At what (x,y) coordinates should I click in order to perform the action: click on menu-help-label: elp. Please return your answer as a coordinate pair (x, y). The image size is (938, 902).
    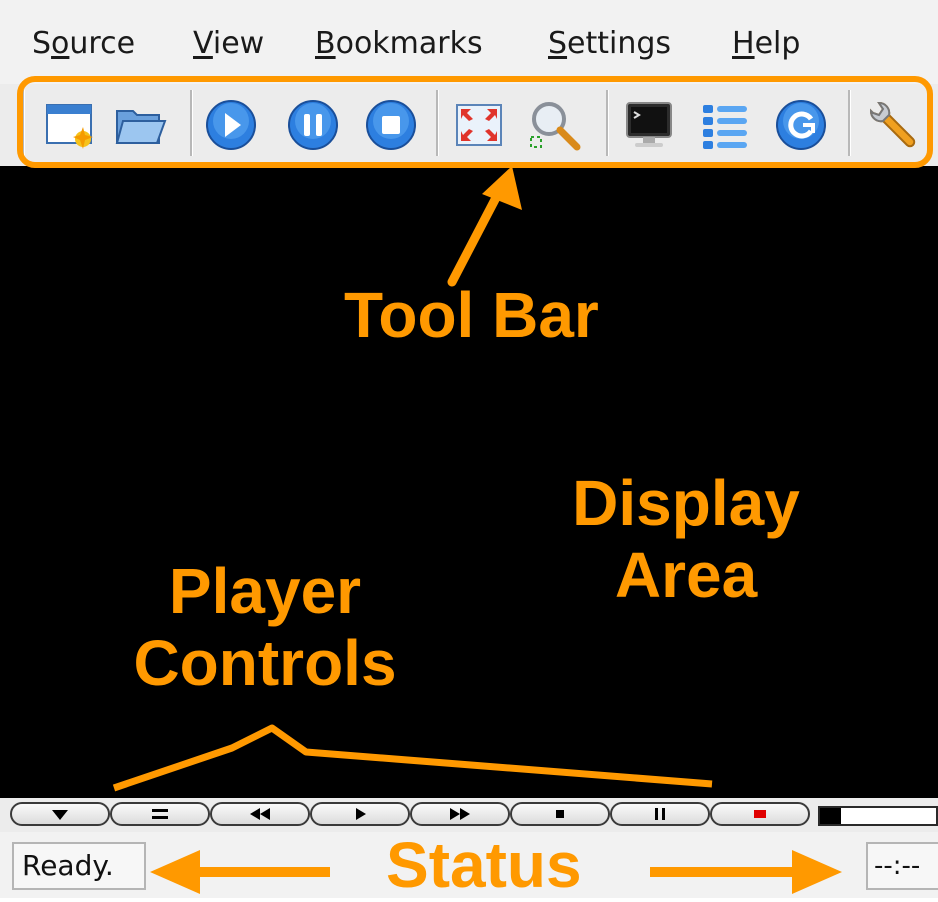
    Looking at the image, I should click on (777, 43).